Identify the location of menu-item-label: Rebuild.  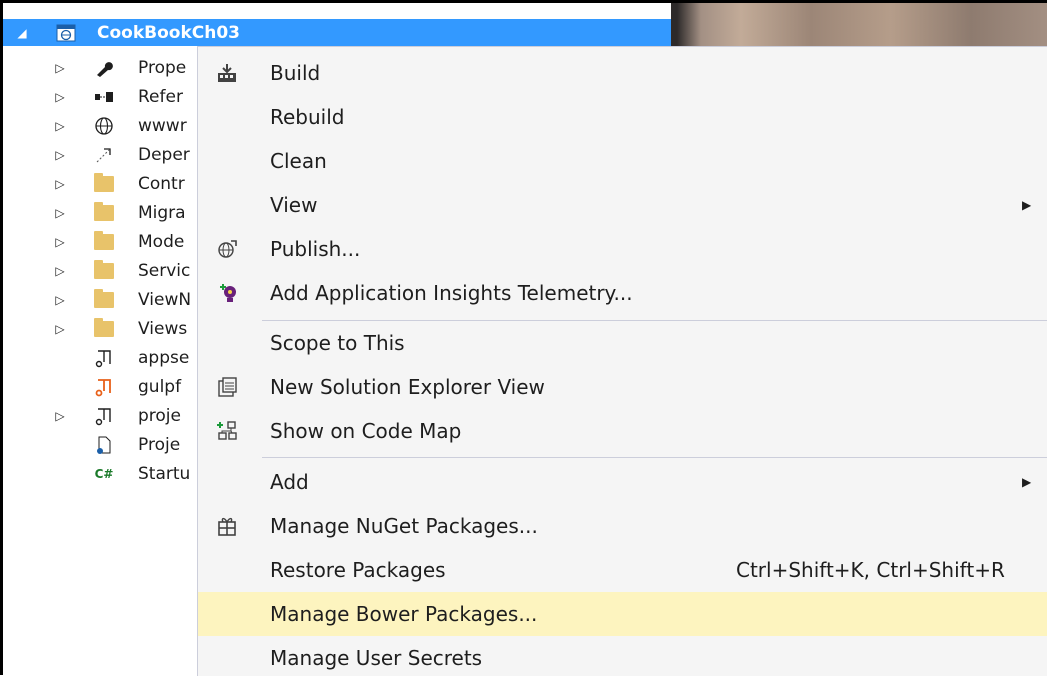
(307, 117).